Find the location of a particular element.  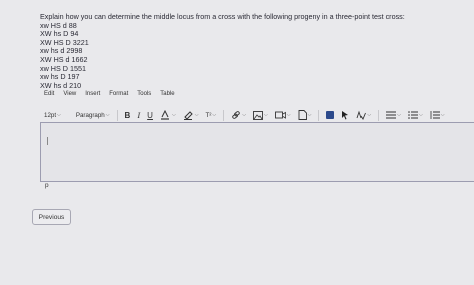

document-icon is located at coordinates (302, 115).